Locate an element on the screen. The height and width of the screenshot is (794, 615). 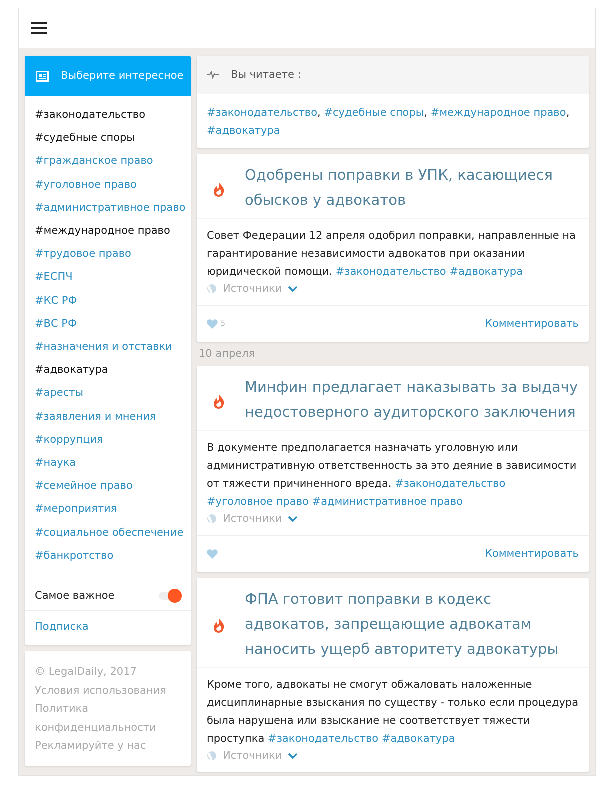
footer-link: Условия использования is located at coordinates (100, 691).